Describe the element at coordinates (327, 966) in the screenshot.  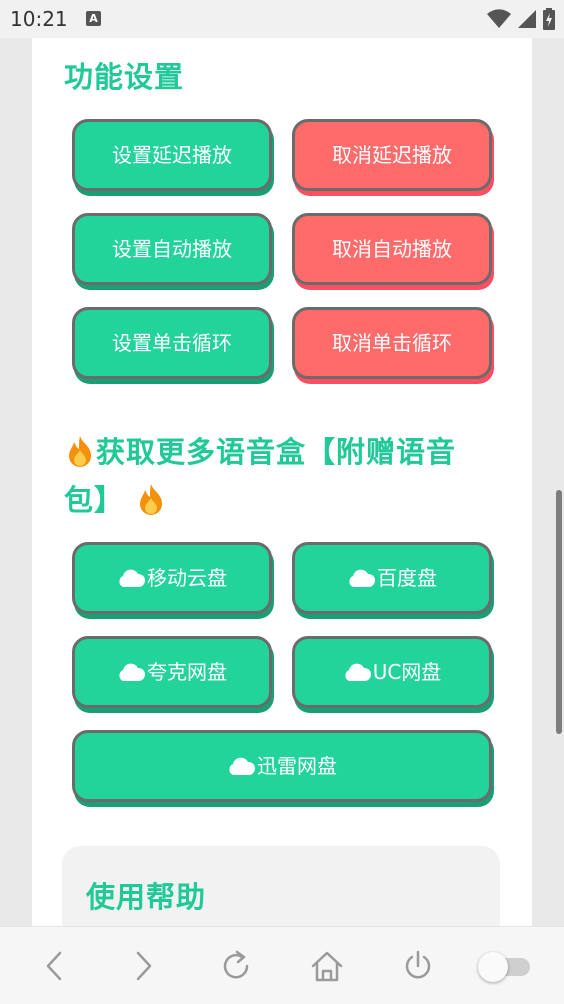
I see `home-icon` at that location.